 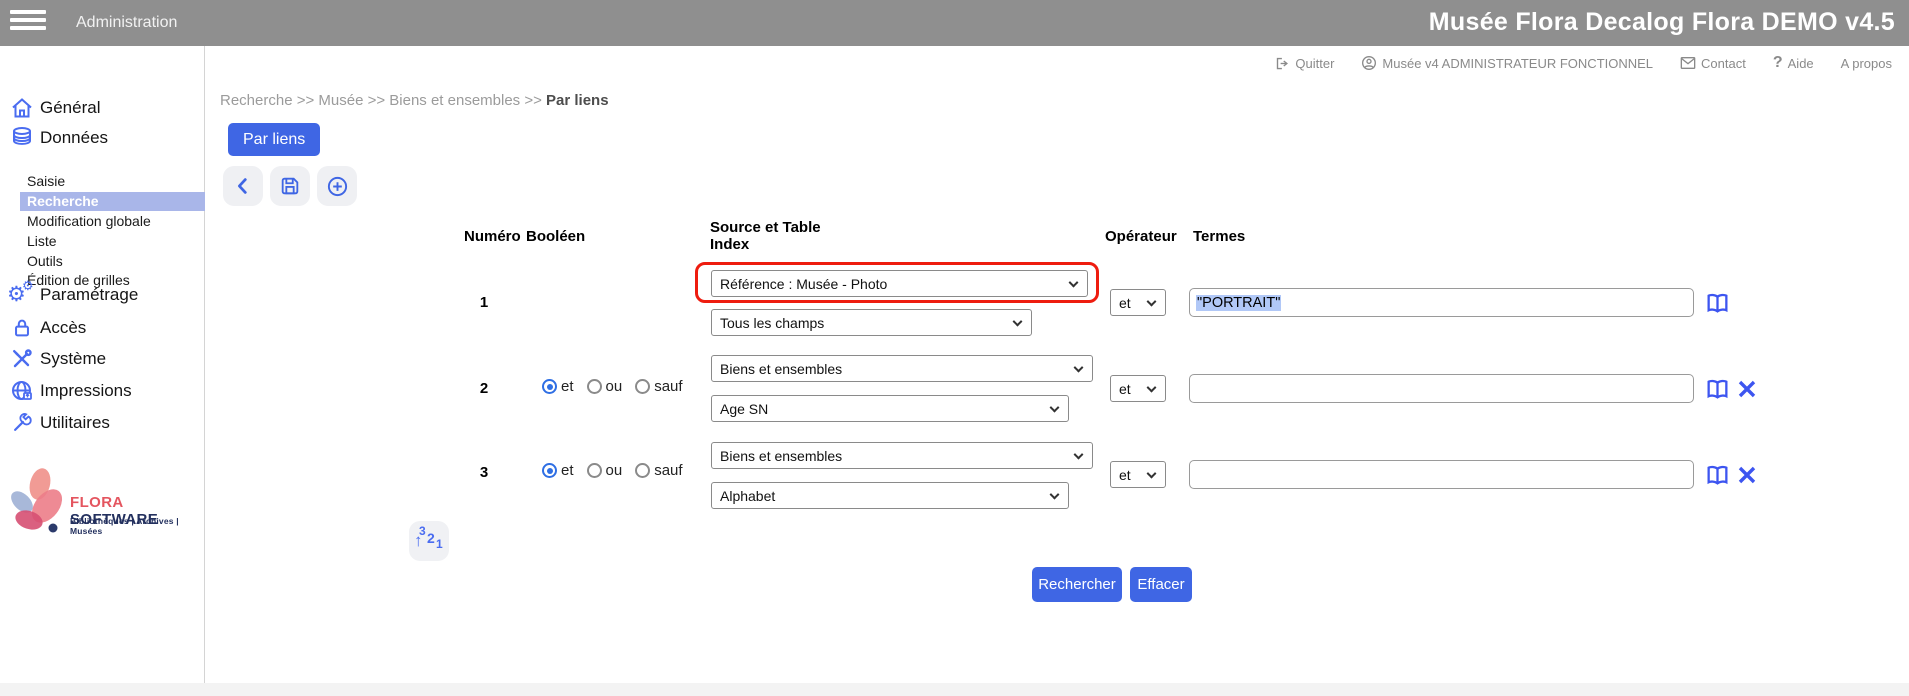 I want to click on sidebar-item-liste: Liste, so click(x=42, y=241).